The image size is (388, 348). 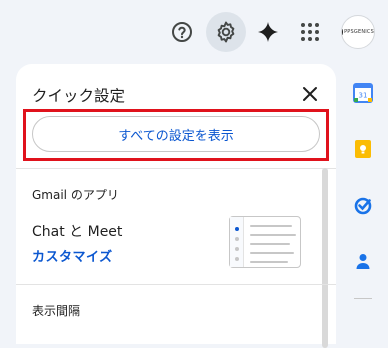 What do you see at coordinates (265, 242) in the screenshot?
I see `chat-meet-layout-preview` at bounding box center [265, 242].